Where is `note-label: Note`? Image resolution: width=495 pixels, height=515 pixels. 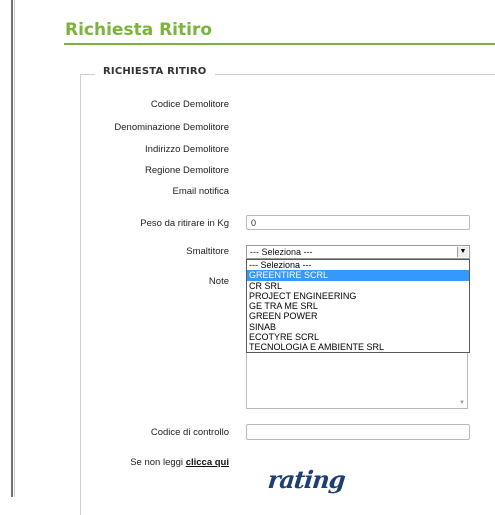
note-label: Note is located at coordinates (218, 281).